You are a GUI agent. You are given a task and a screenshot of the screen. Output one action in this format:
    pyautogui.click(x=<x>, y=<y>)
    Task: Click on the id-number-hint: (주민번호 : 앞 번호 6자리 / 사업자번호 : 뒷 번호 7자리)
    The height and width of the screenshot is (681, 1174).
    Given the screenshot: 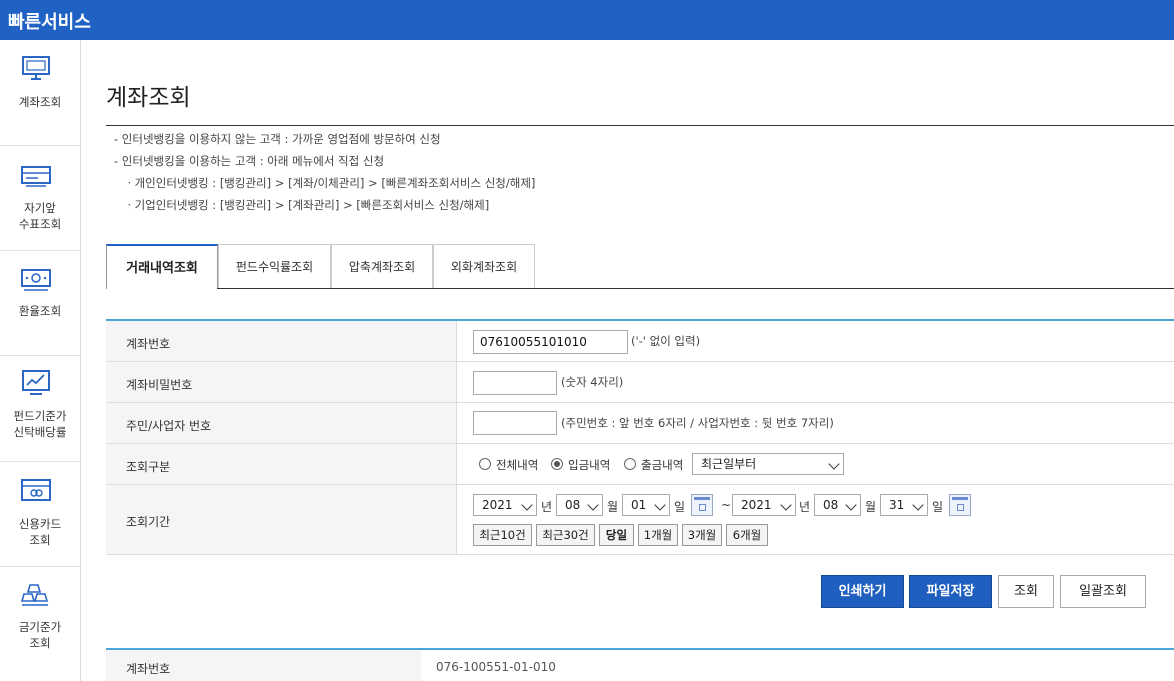 What is the action you would take?
    pyautogui.click(x=697, y=423)
    